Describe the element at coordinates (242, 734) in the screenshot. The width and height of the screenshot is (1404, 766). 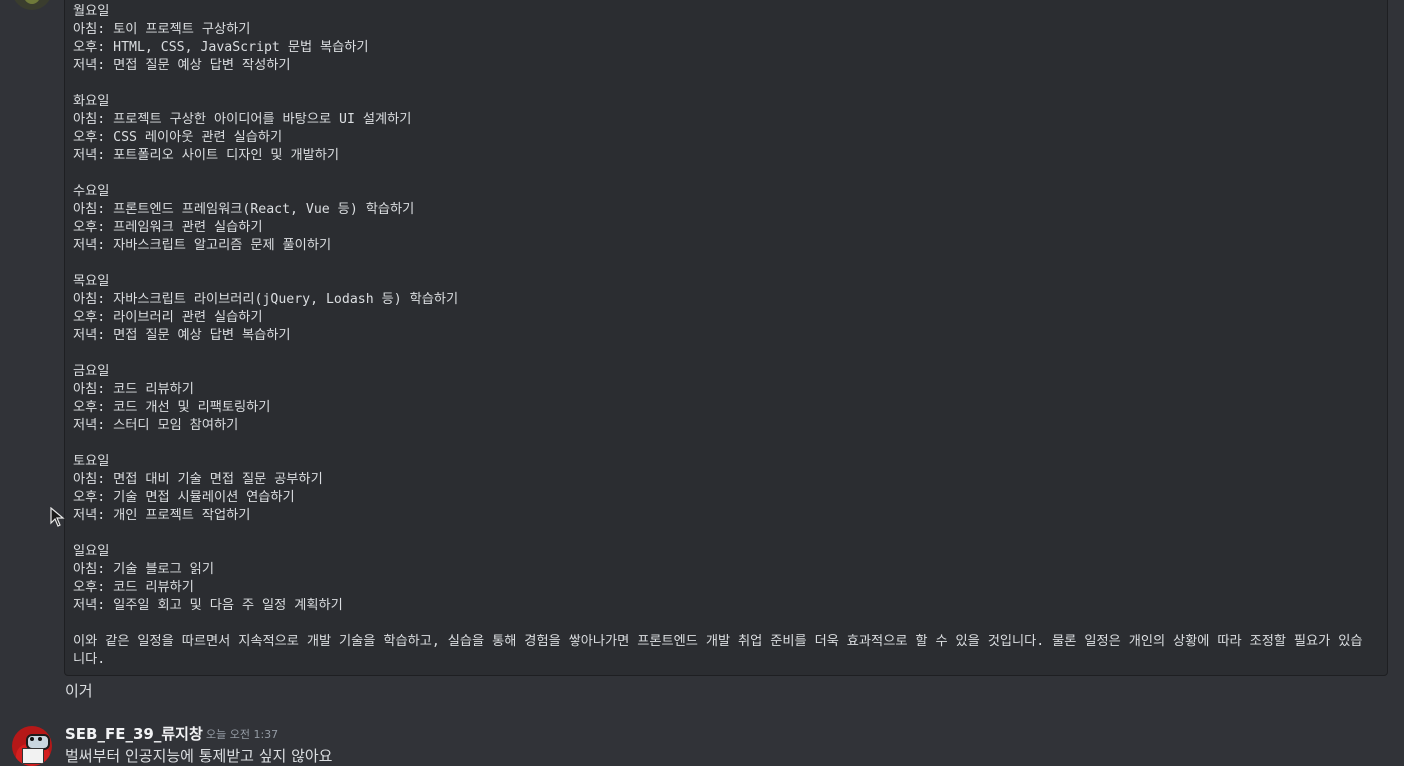
I see `message-timestamp: 오늘 오전 1:37` at that location.